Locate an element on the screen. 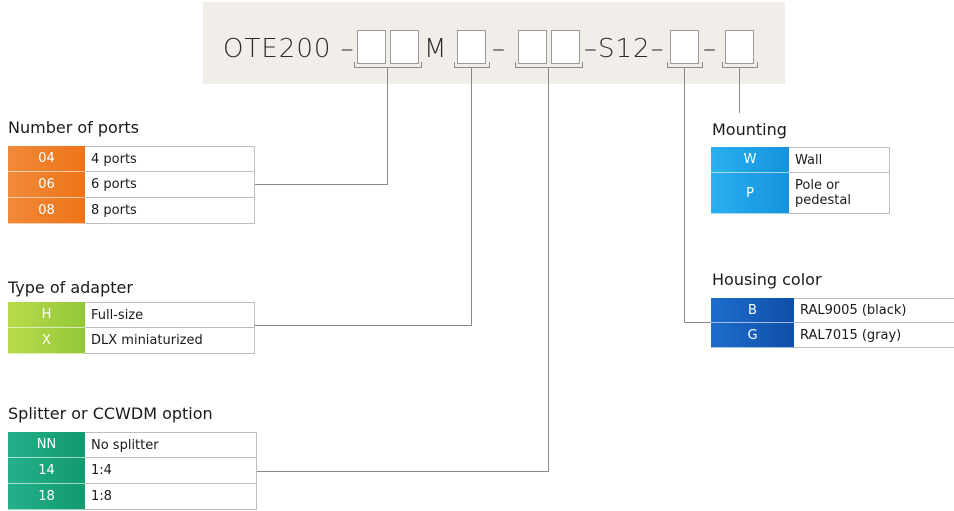  table-row: X DLX miniaturized is located at coordinates (131, 341).